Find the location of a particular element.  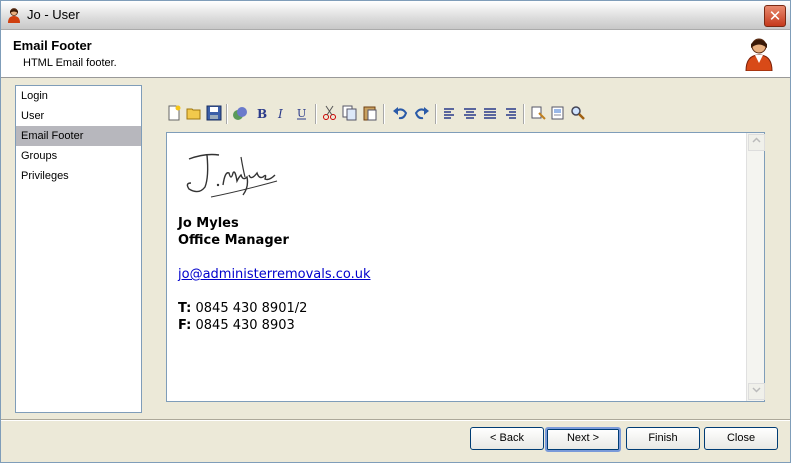

title-bar: Jo - User ✕ is located at coordinates (395, 15).